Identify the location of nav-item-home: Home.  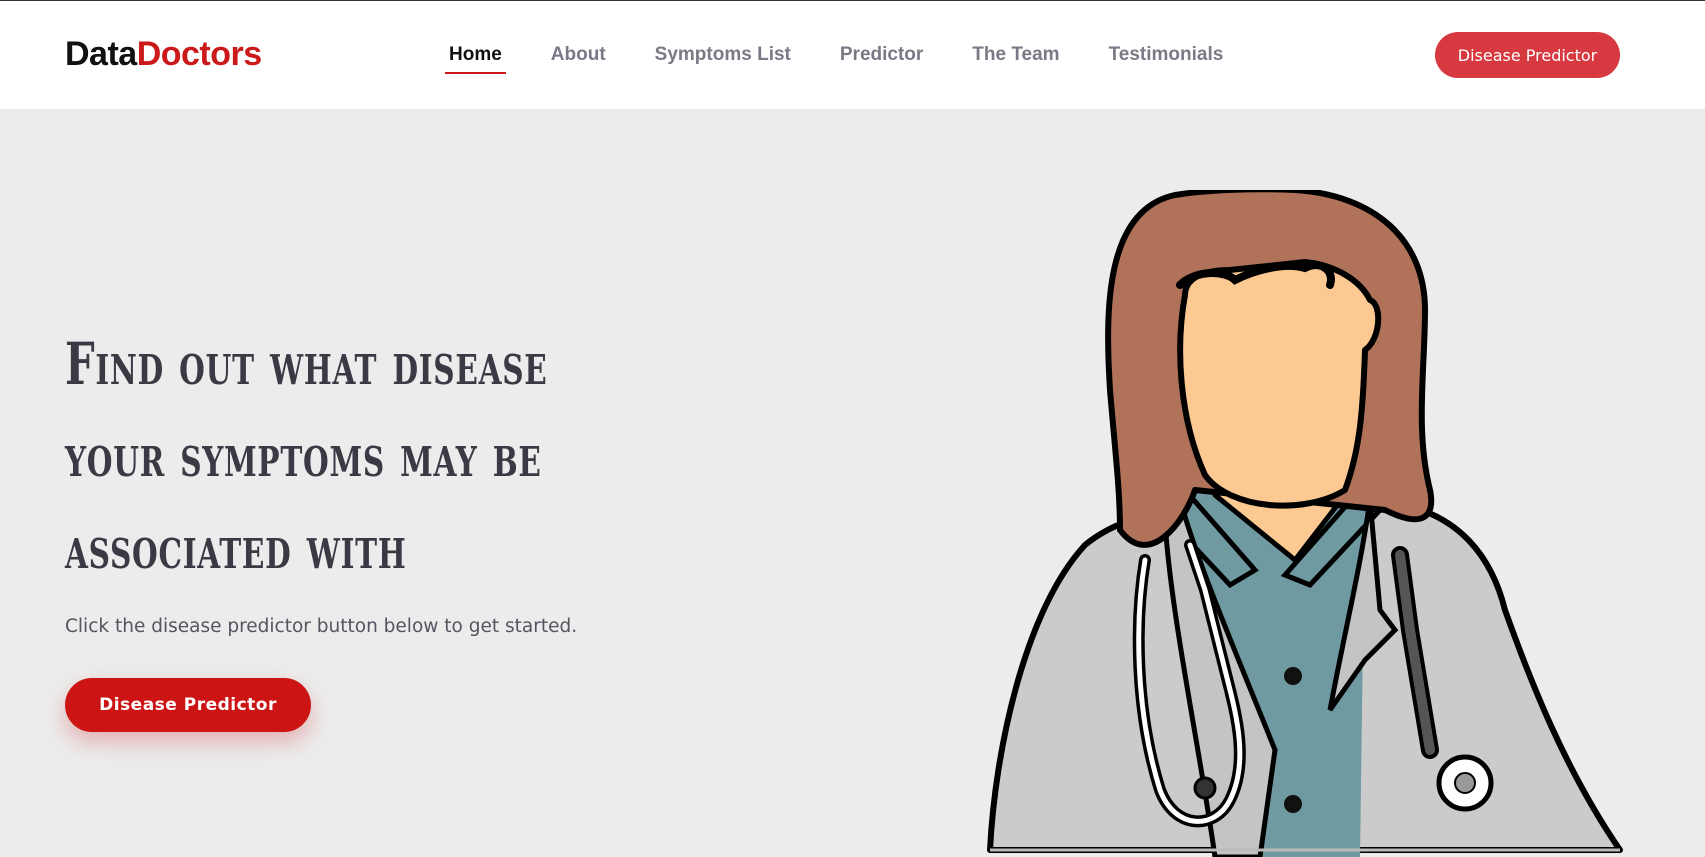
(475, 57).